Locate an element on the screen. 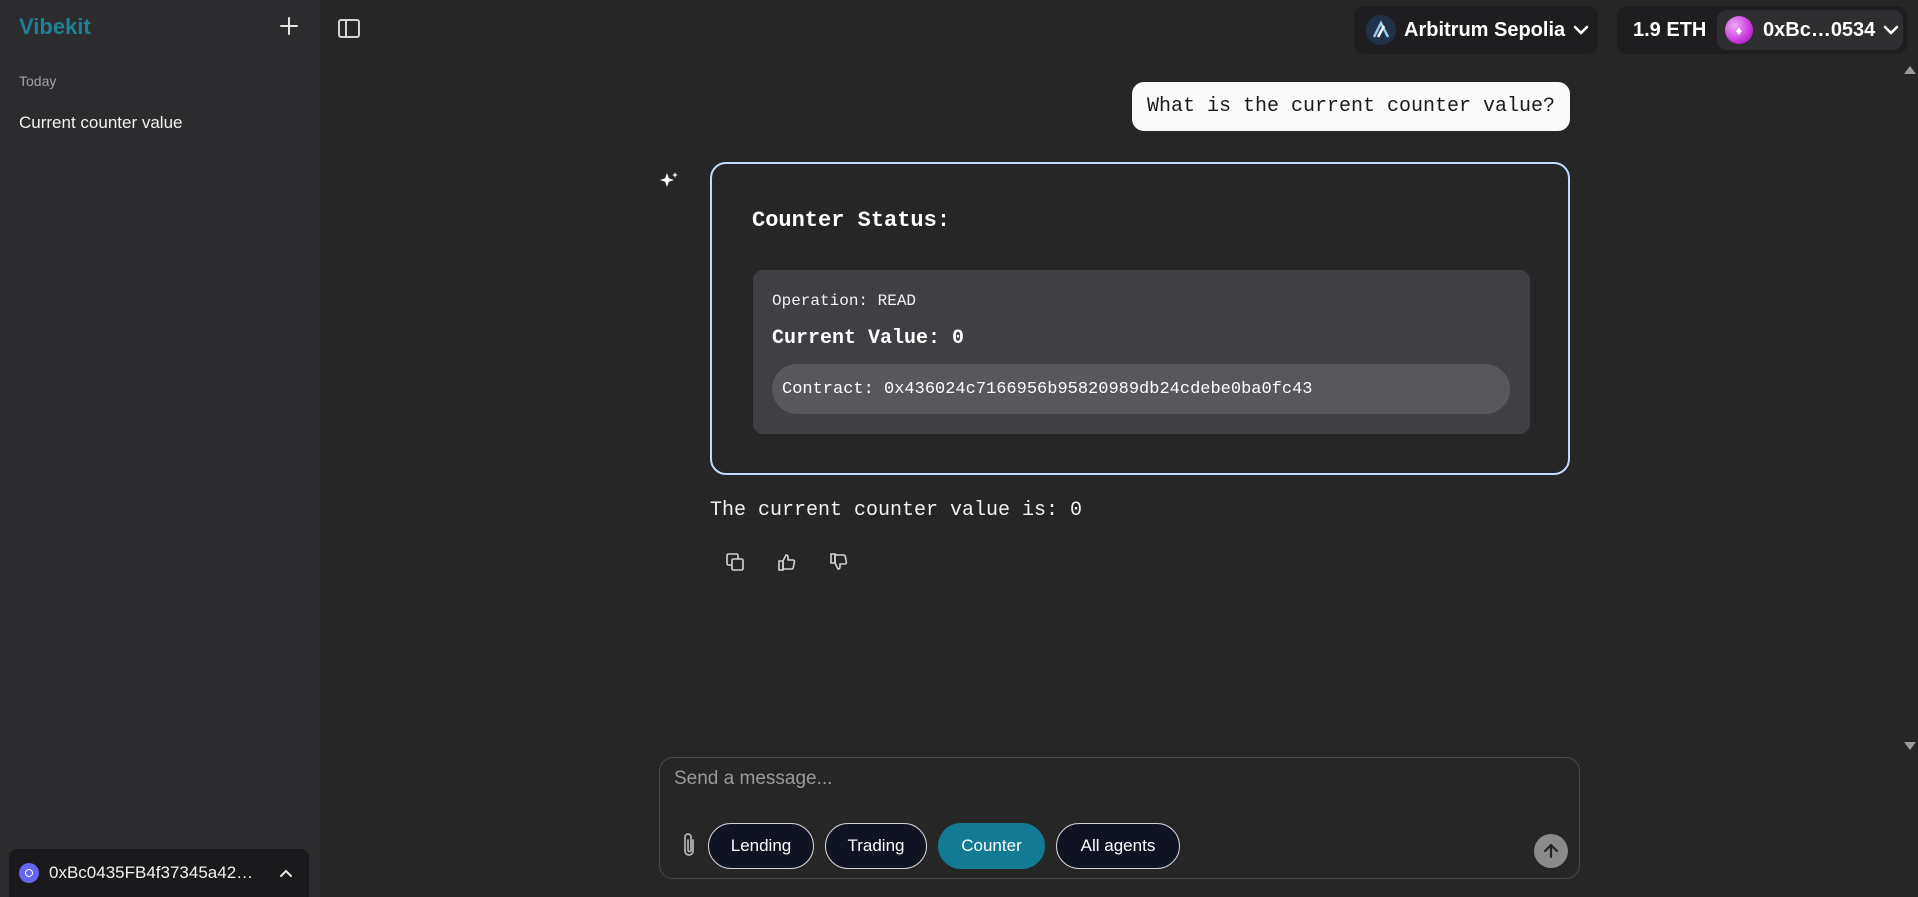  wallet-icon is located at coordinates (29, 873).